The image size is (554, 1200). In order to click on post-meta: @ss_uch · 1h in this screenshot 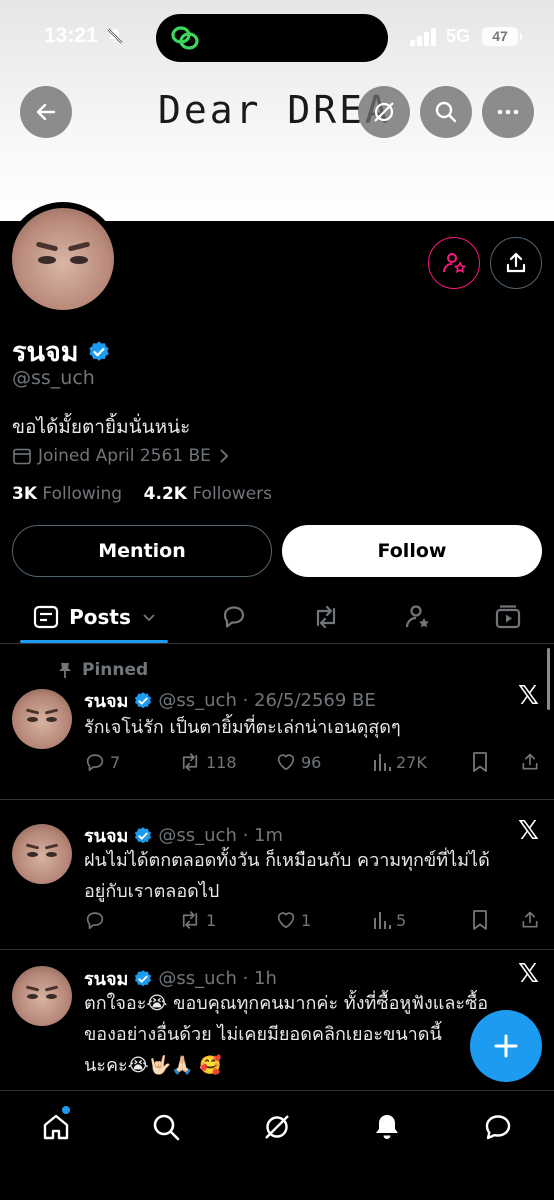, I will do `click(217, 978)`.